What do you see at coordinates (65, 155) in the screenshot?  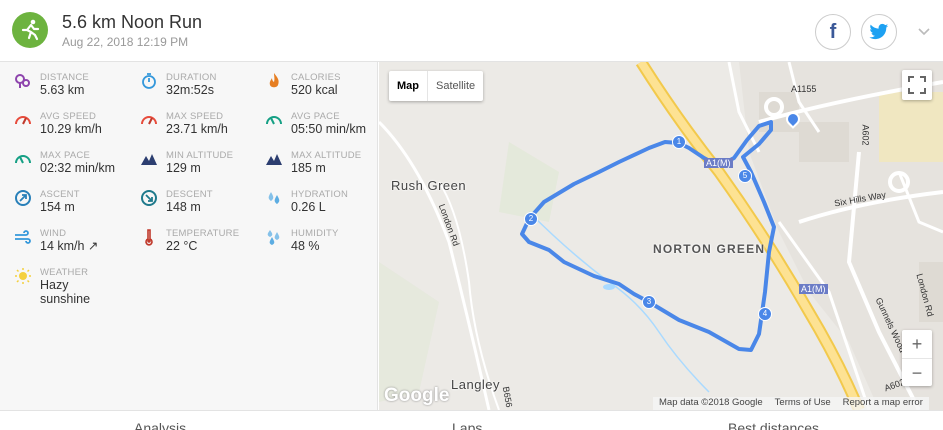 I see `stat-label: MAX PACE` at bounding box center [65, 155].